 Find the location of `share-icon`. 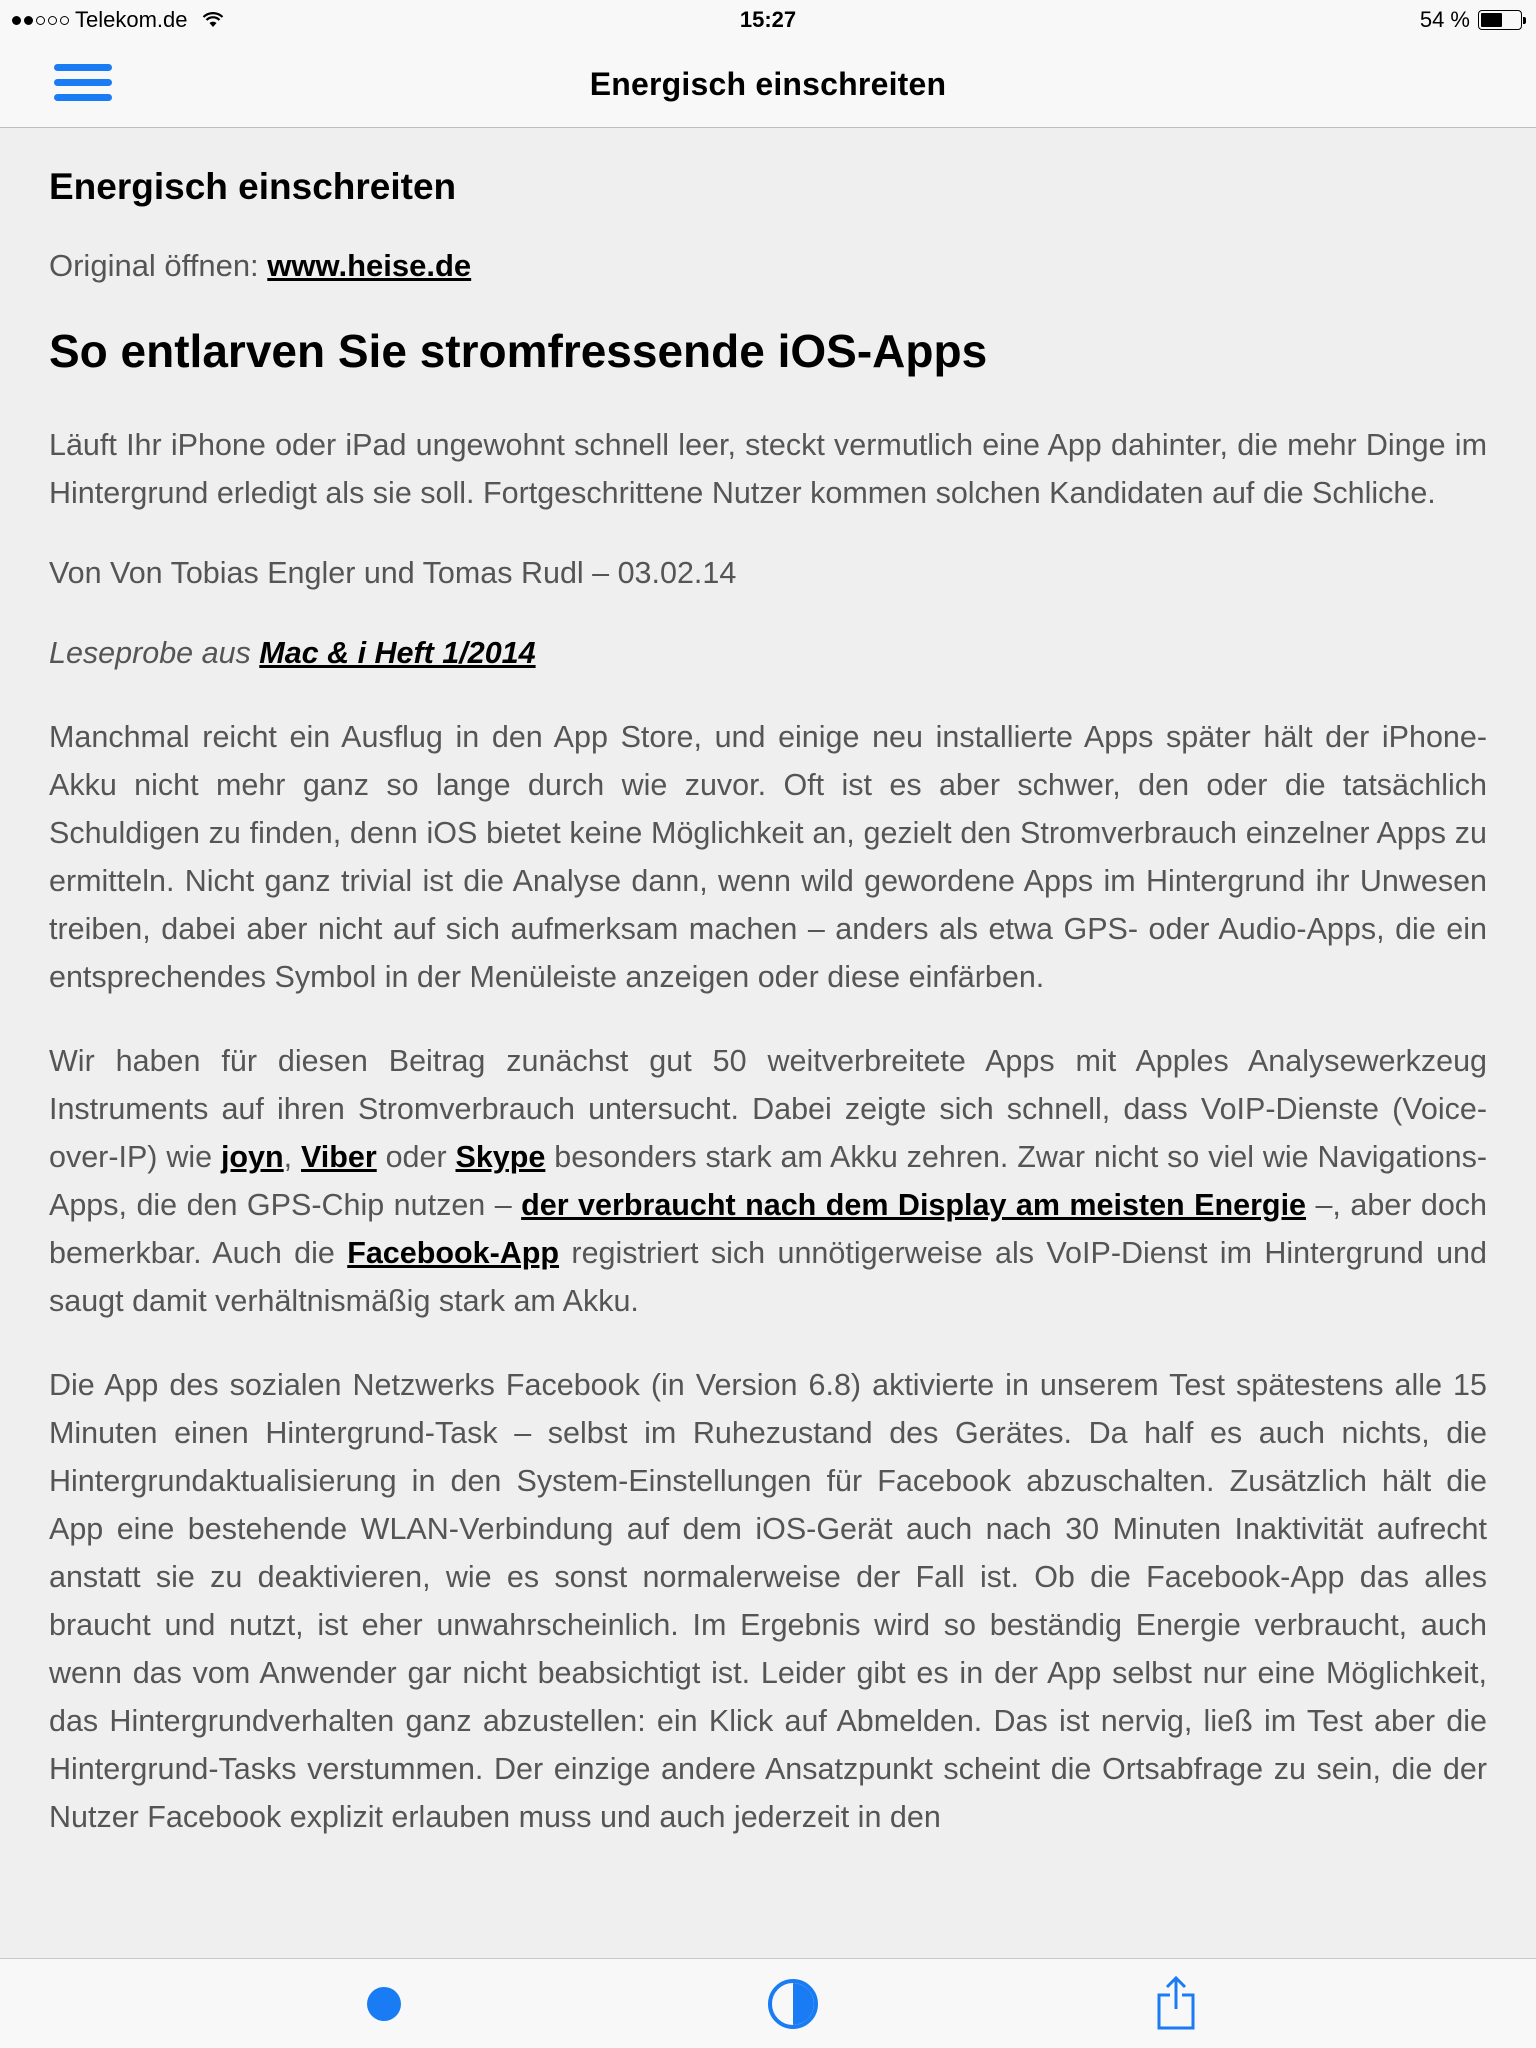

share-icon is located at coordinates (1176, 2003).